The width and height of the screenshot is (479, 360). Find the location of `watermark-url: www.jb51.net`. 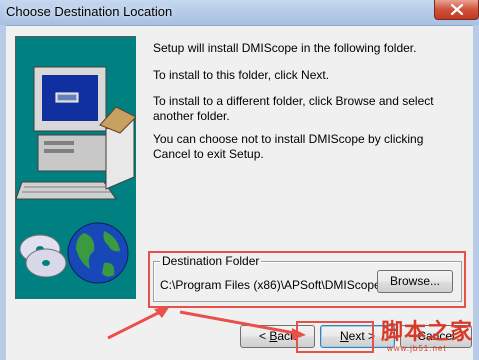

watermark-url: www.jb51.net is located at coordinates (417, 348).